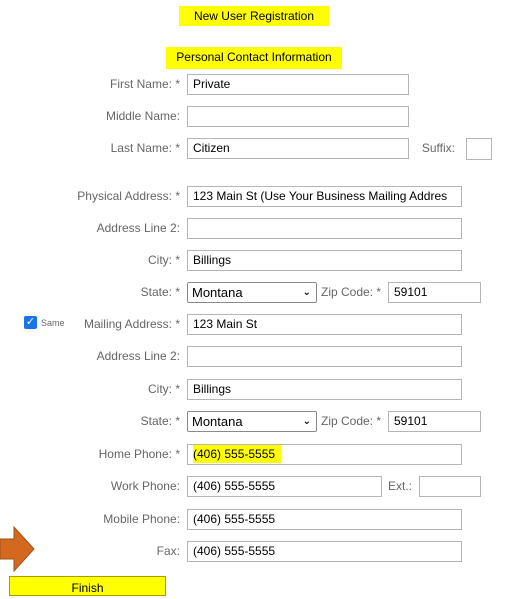 Image resolution: width=508 pixels, height=599 pixels. Describe the element at coordinates (324, 356) in the screenshot. I see `mailing-address-line2-field` at that location.